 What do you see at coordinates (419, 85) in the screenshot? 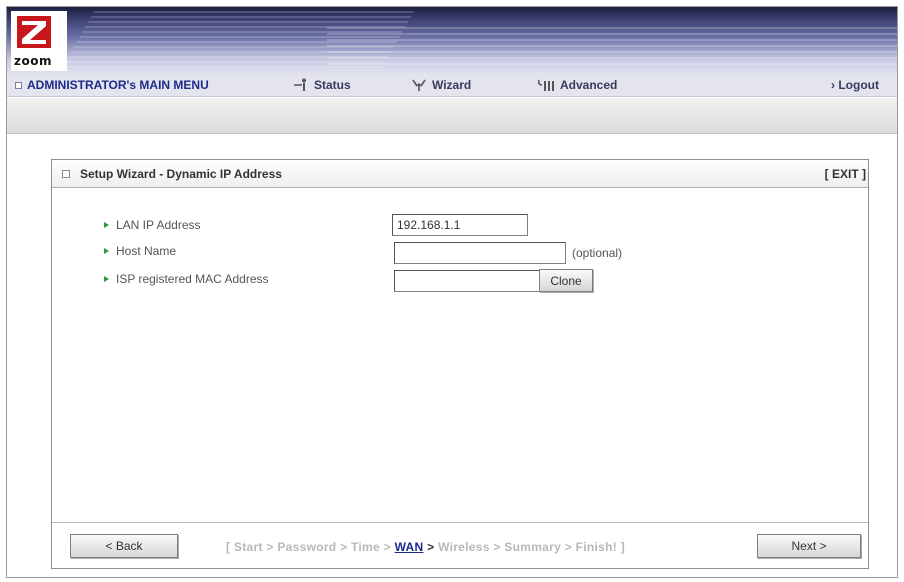
I see `wizard-wand-icon` at bounding box center [419, 85].